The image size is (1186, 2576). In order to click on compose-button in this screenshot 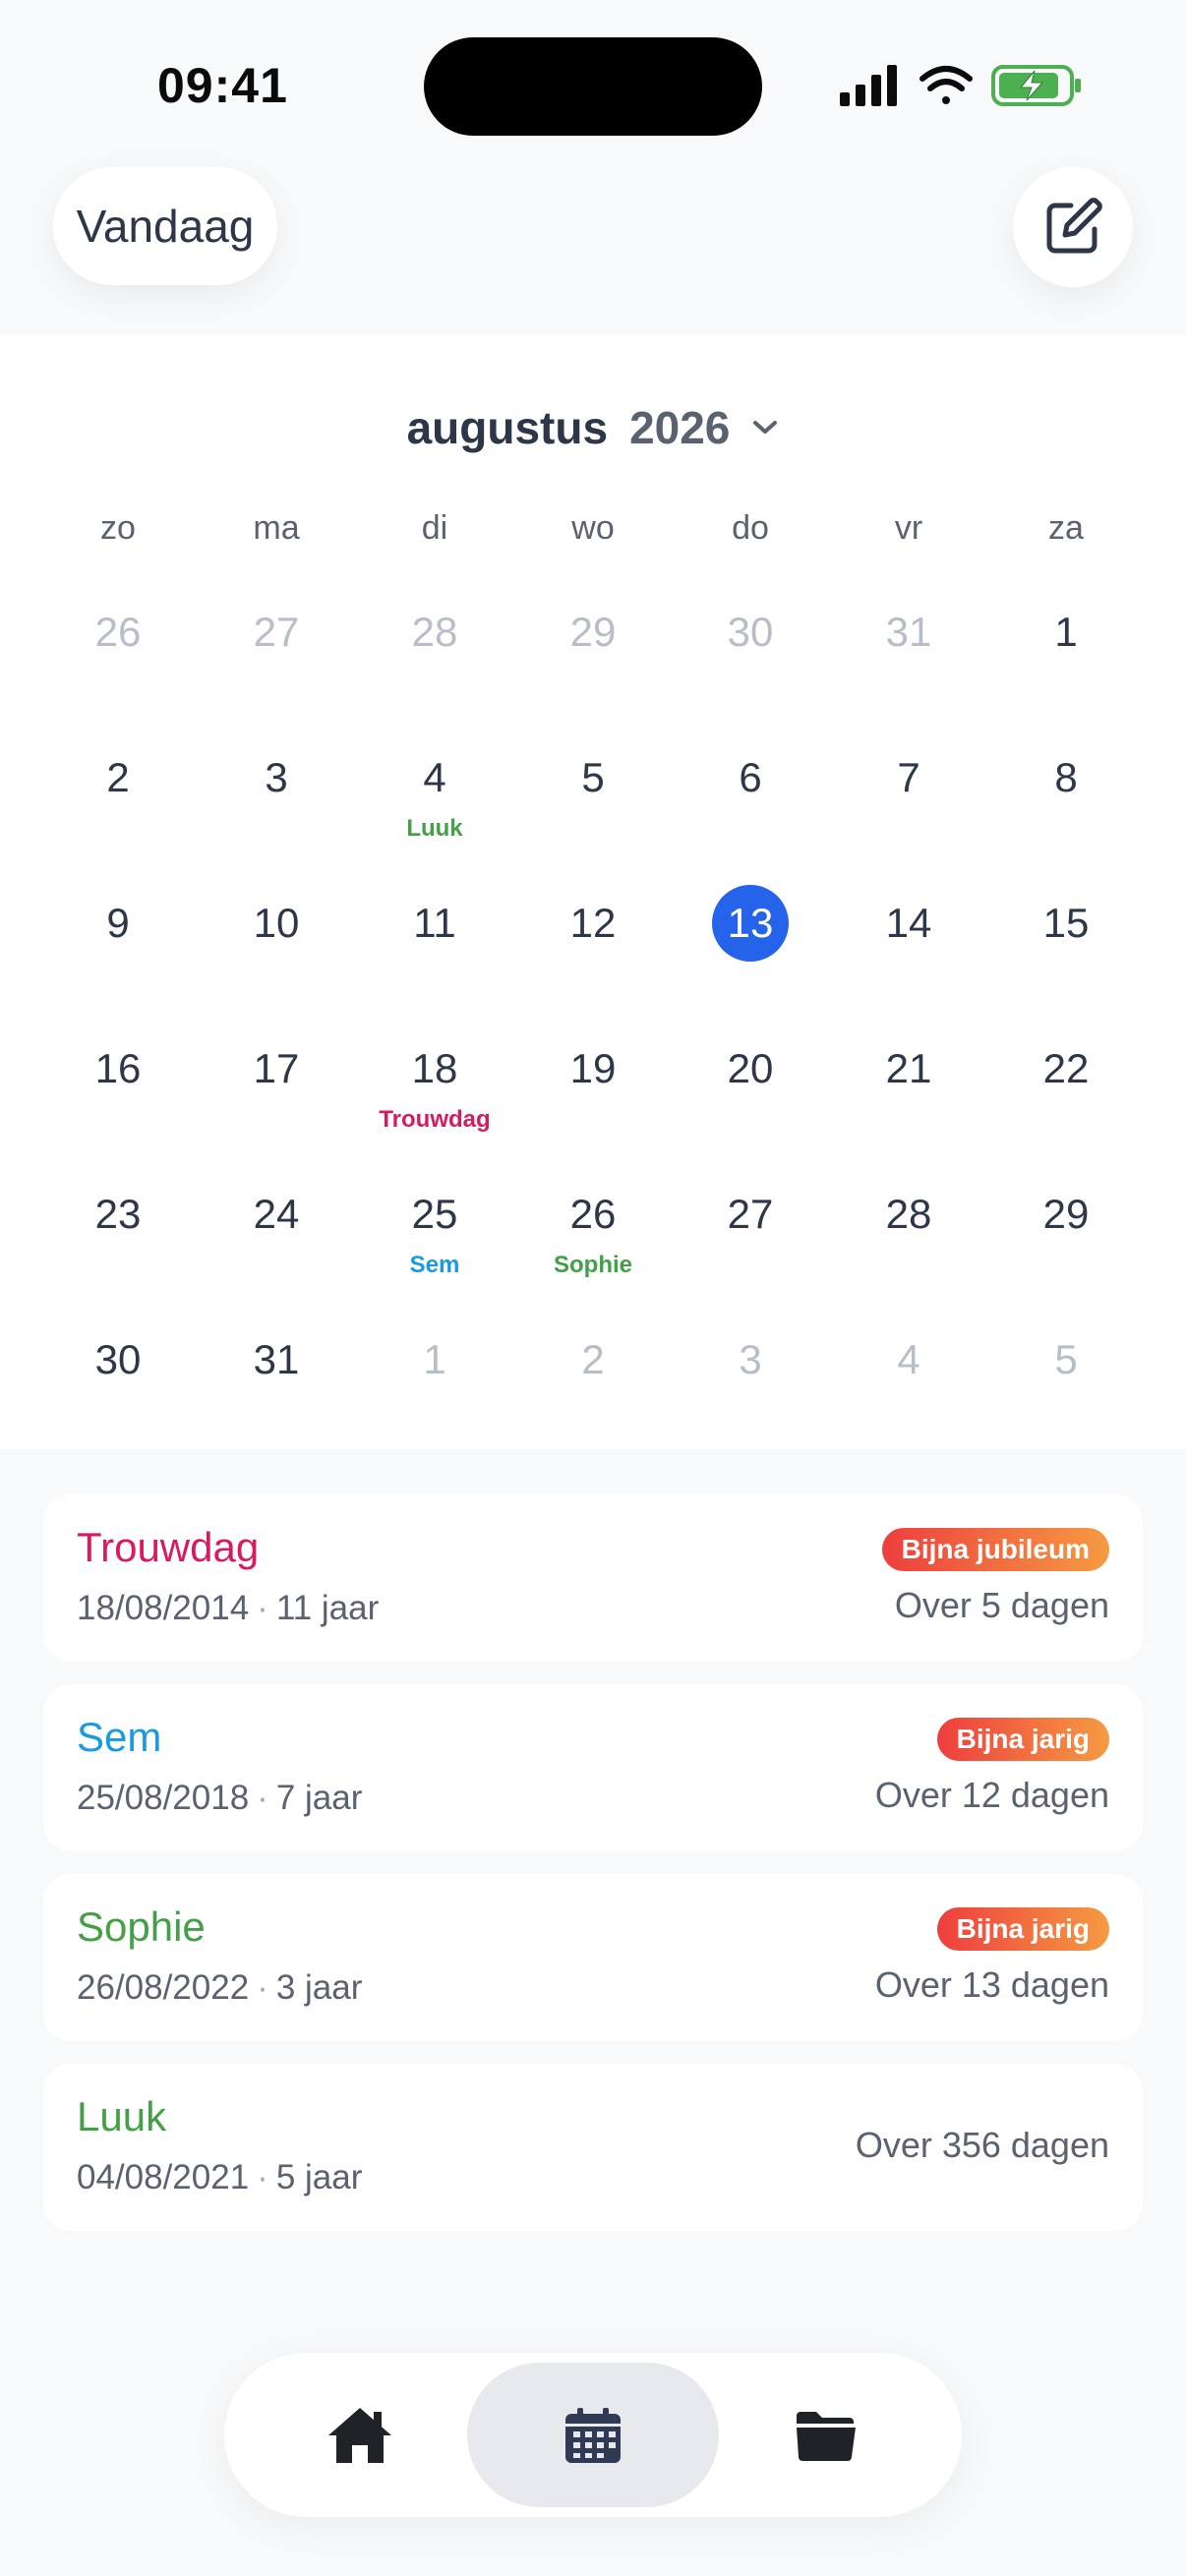, I will do `click(1073, 227)`.